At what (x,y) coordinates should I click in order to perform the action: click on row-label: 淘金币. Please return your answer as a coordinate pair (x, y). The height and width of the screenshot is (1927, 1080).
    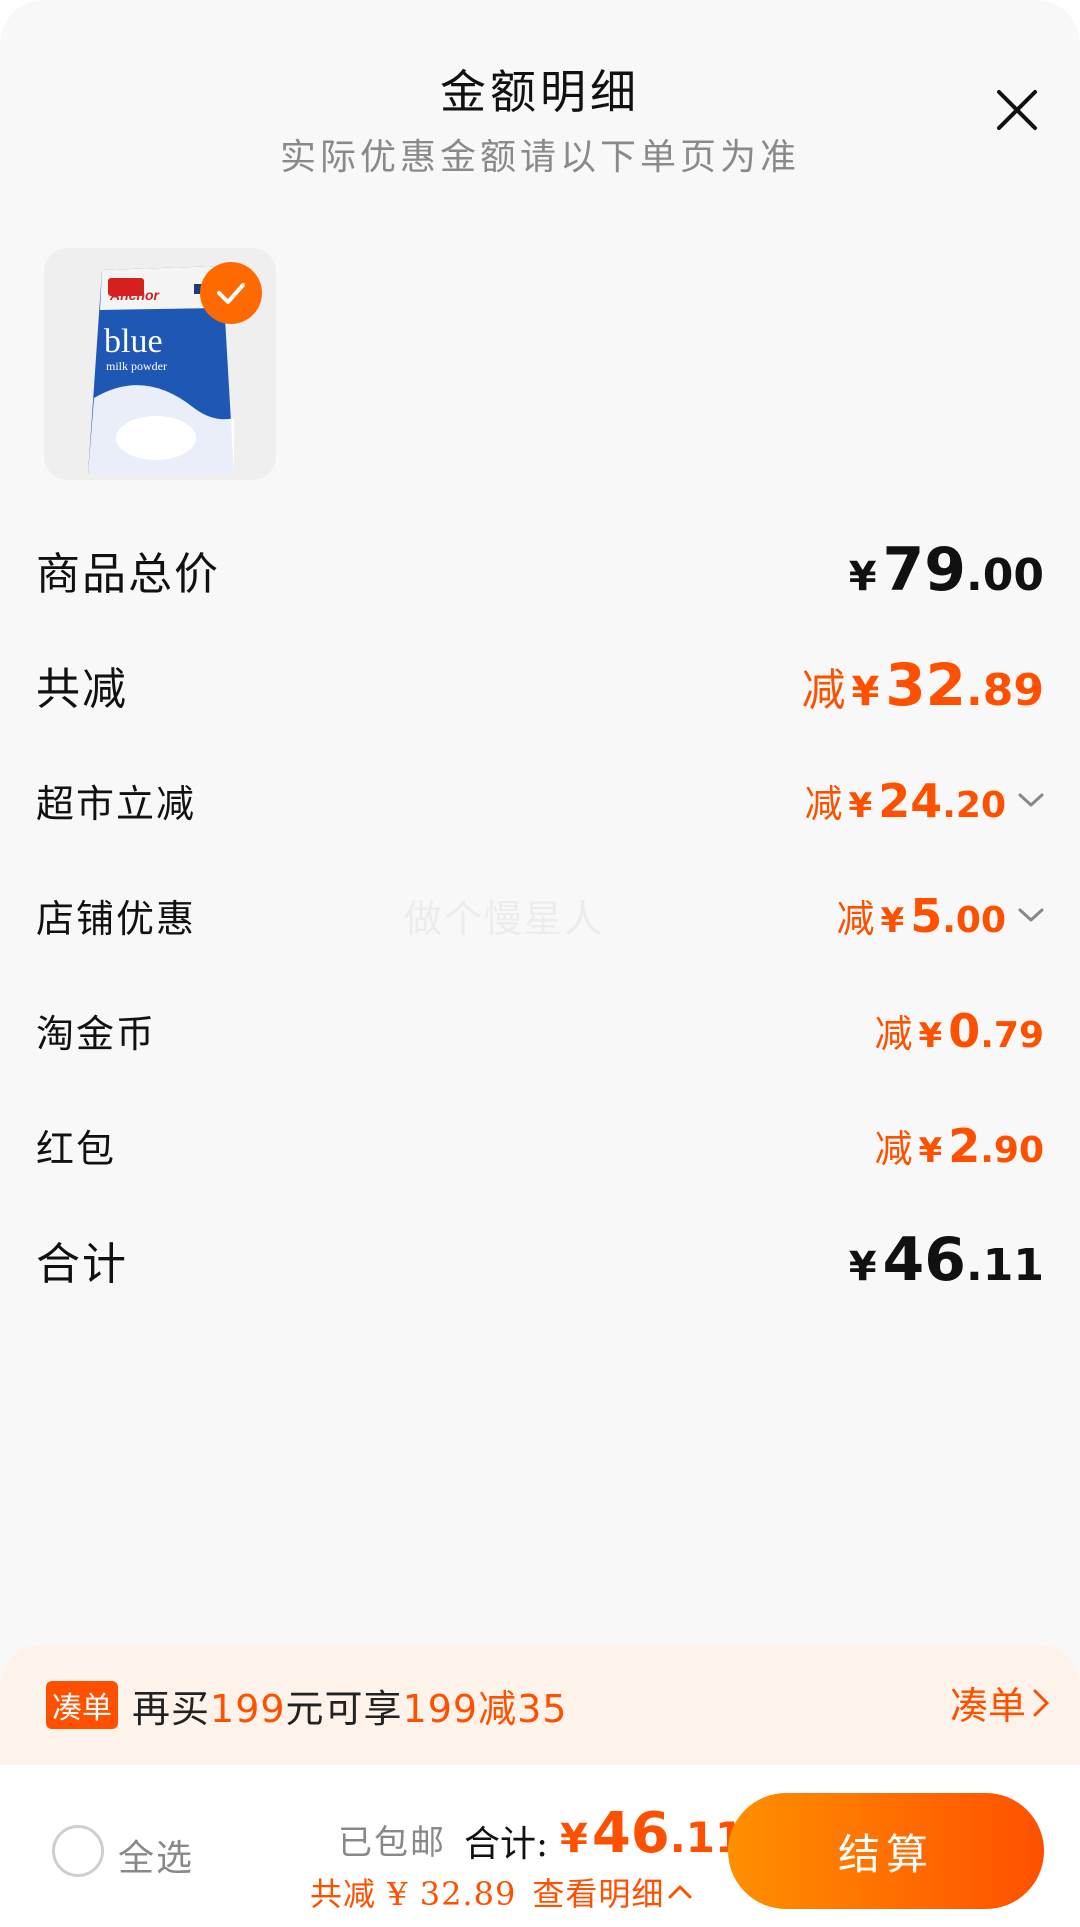
    Looking at the image, I should click on (96, 1033).